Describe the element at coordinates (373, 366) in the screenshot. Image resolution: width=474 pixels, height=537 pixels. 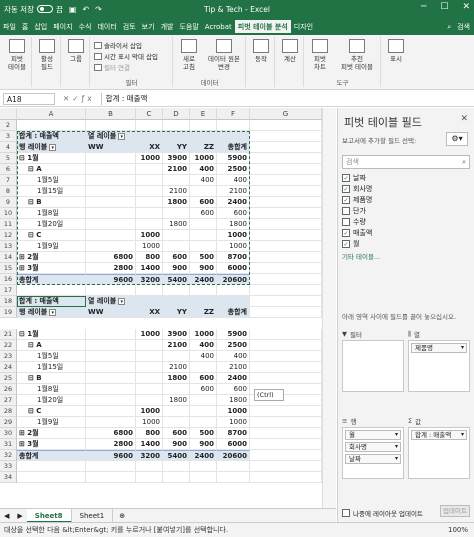
I see `filter-drop-box` at that location.